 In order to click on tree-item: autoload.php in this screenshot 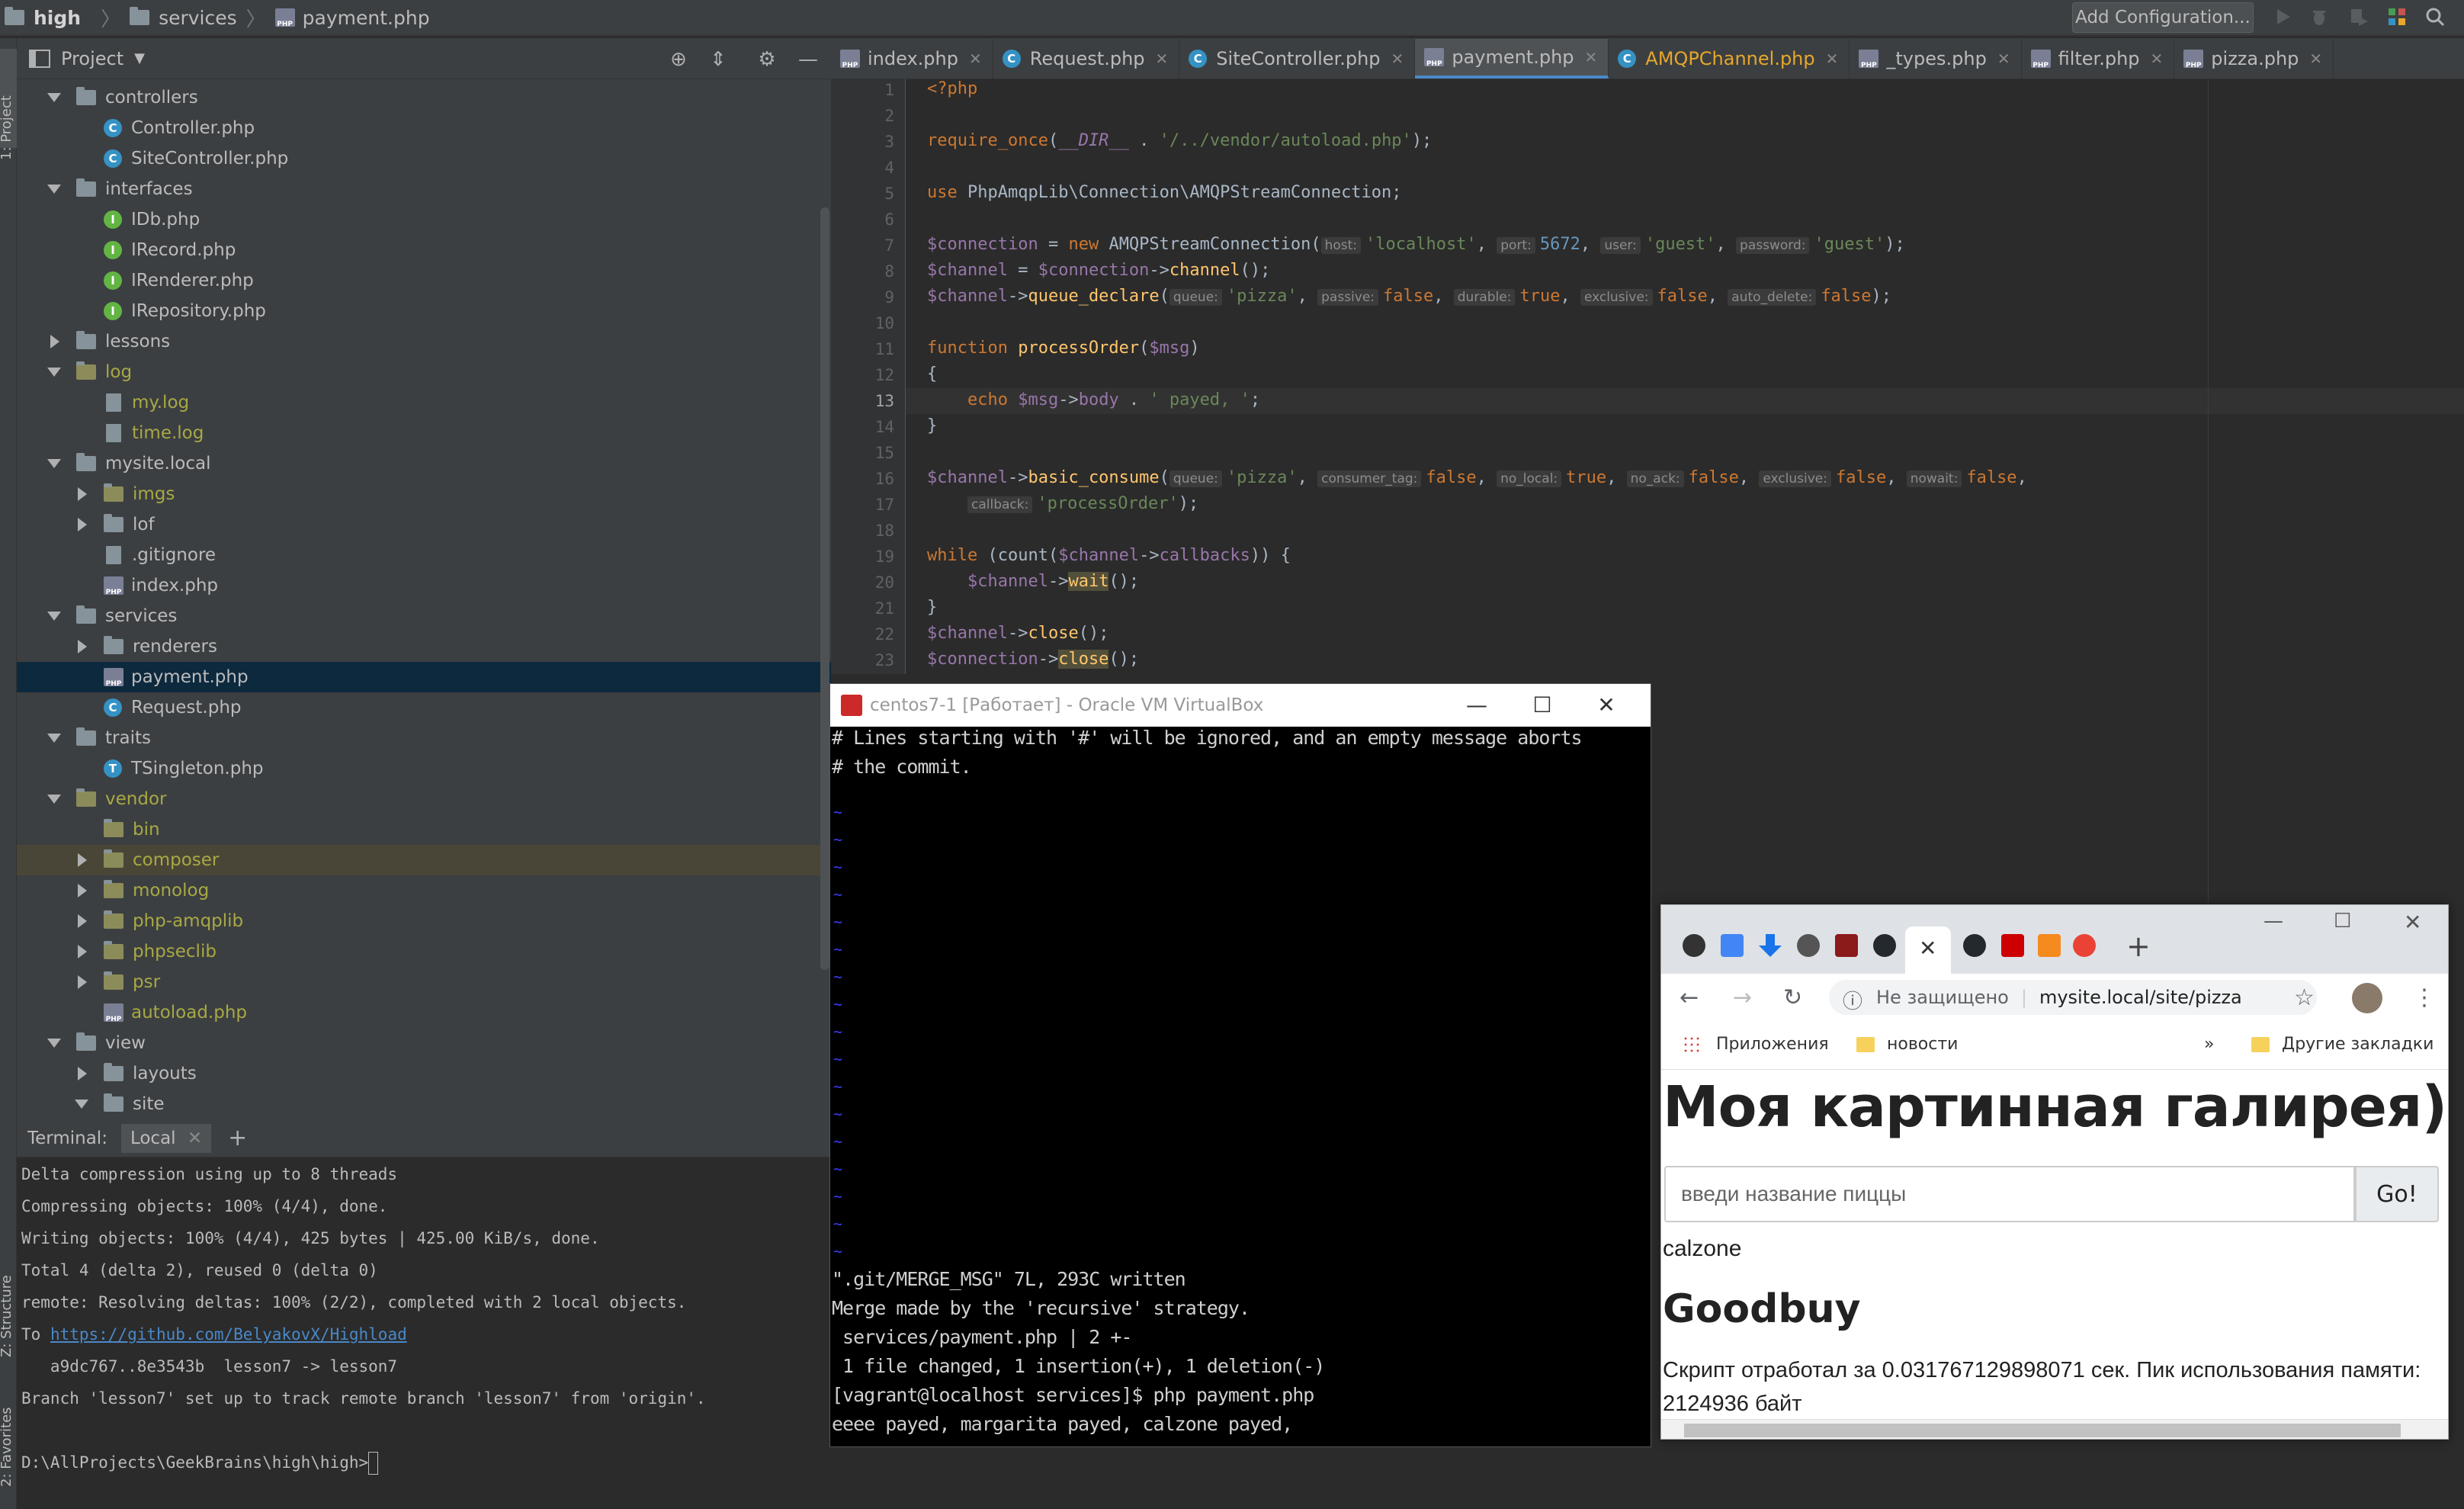, I will do `click(424, 1012)`.